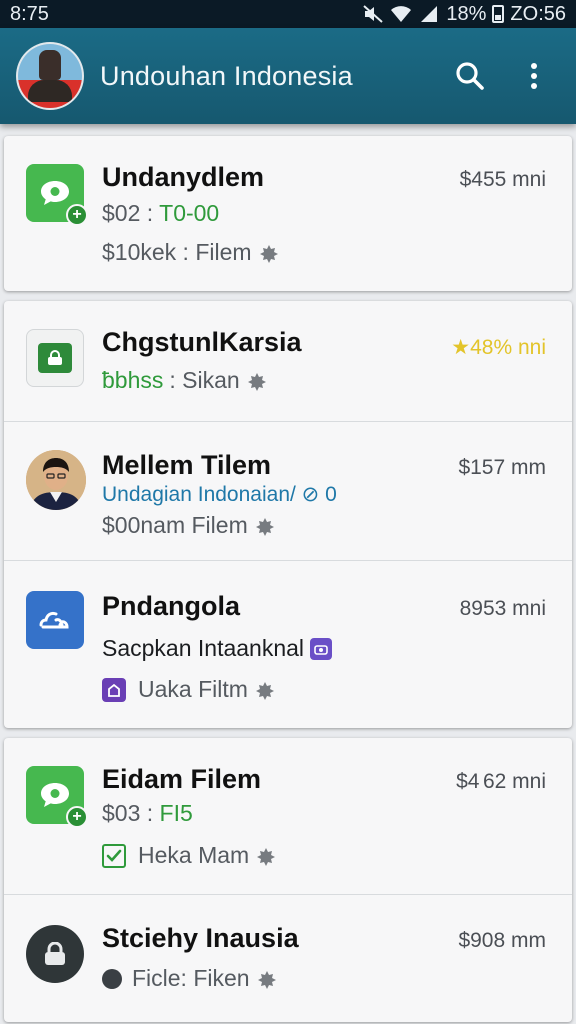  What do you see at coordinates (429, 14) in the screenshot?
I see `signal-icon` at bounding box center [429, 14].